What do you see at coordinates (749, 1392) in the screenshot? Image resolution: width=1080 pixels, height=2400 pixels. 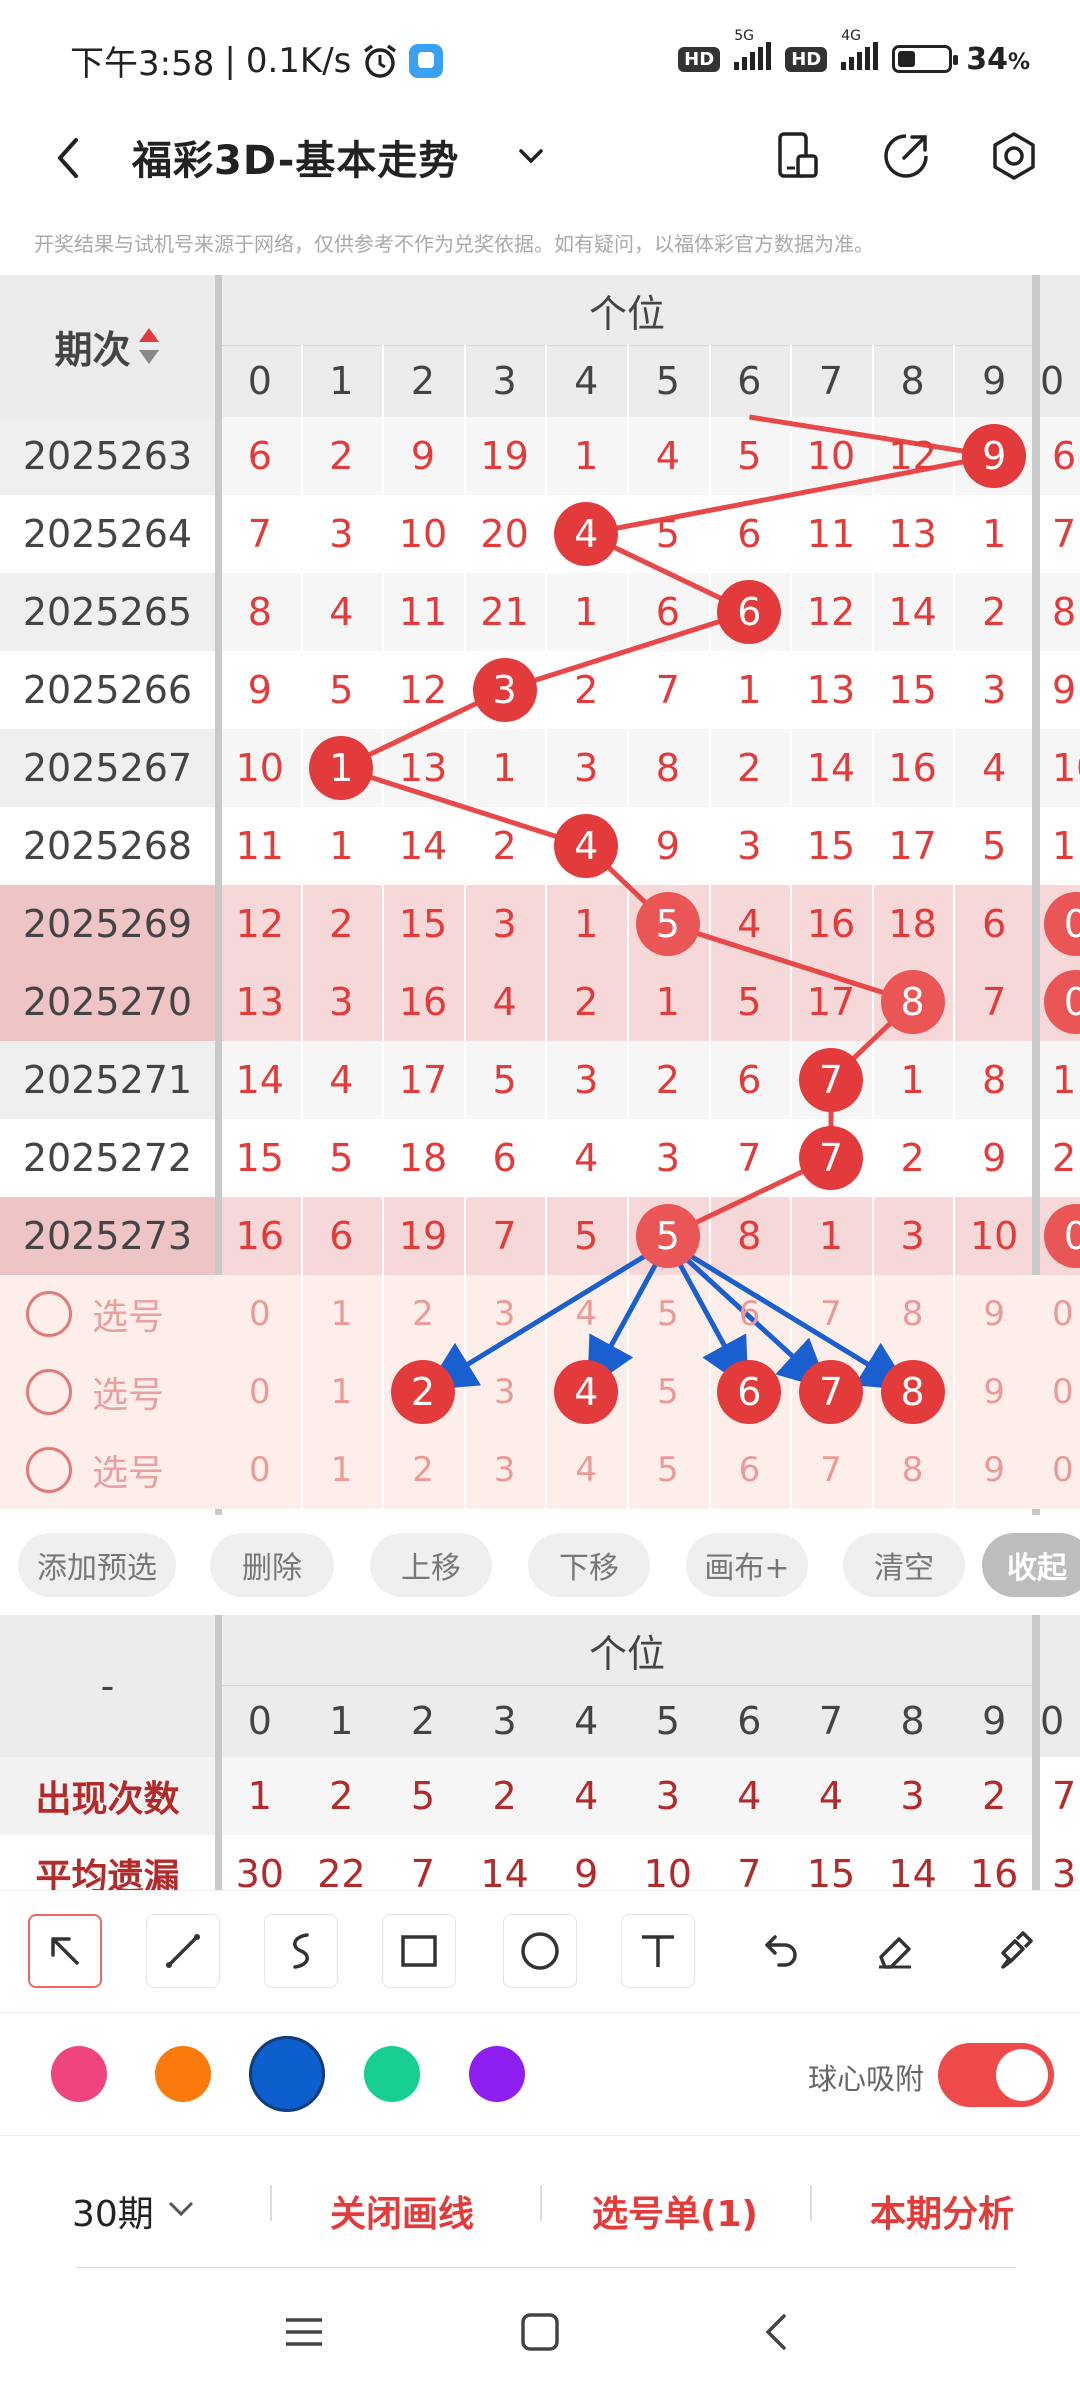 I see `picked-ball: 6` at bounding box center [749, 1392].